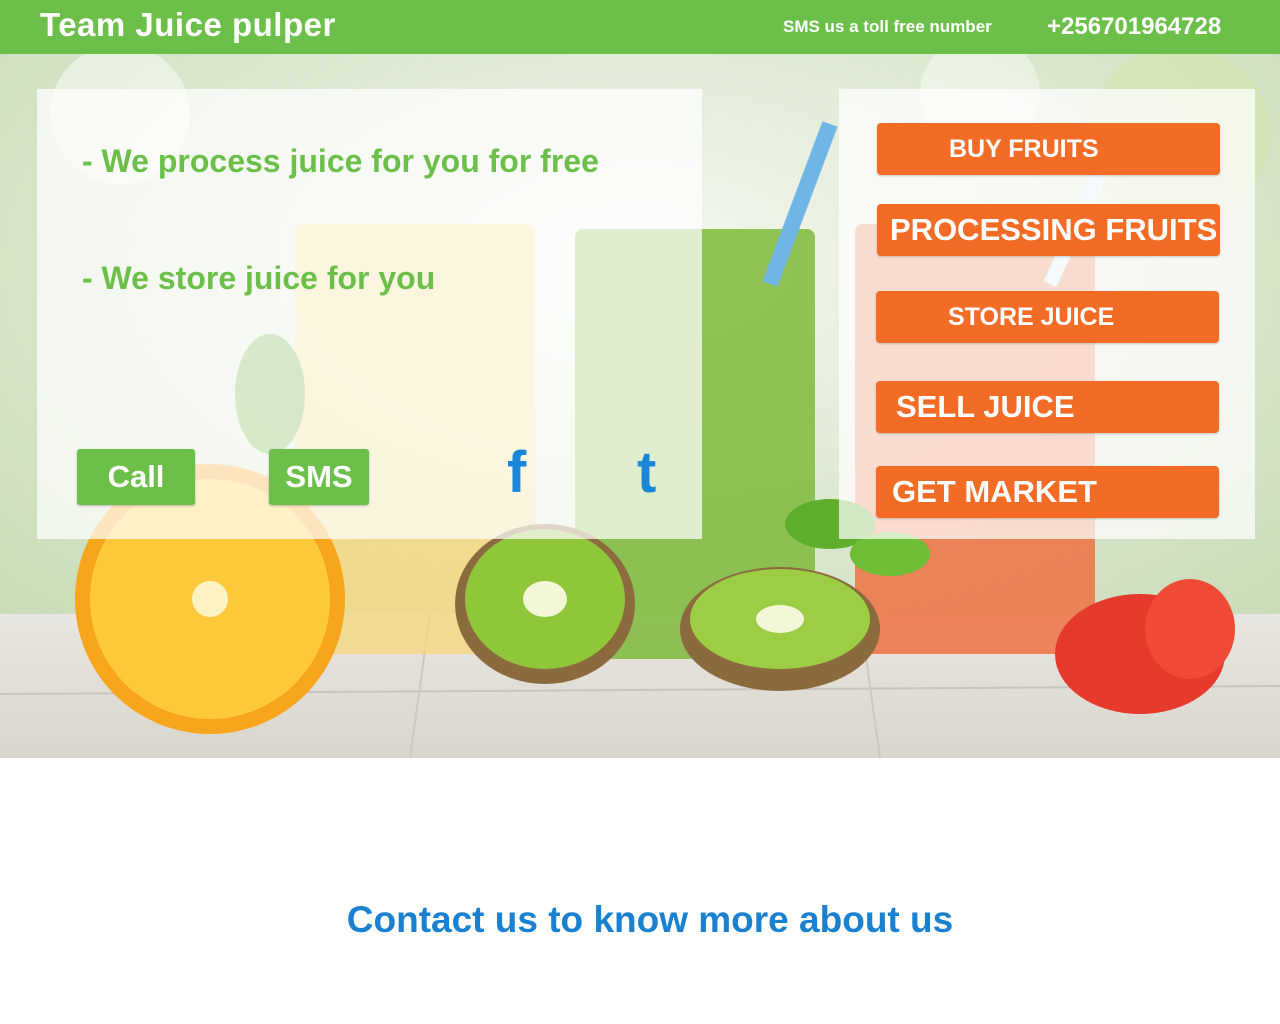  Describe the element at coordinates (136, 477) in the screenshot. I see `call-button: Call` at that location.